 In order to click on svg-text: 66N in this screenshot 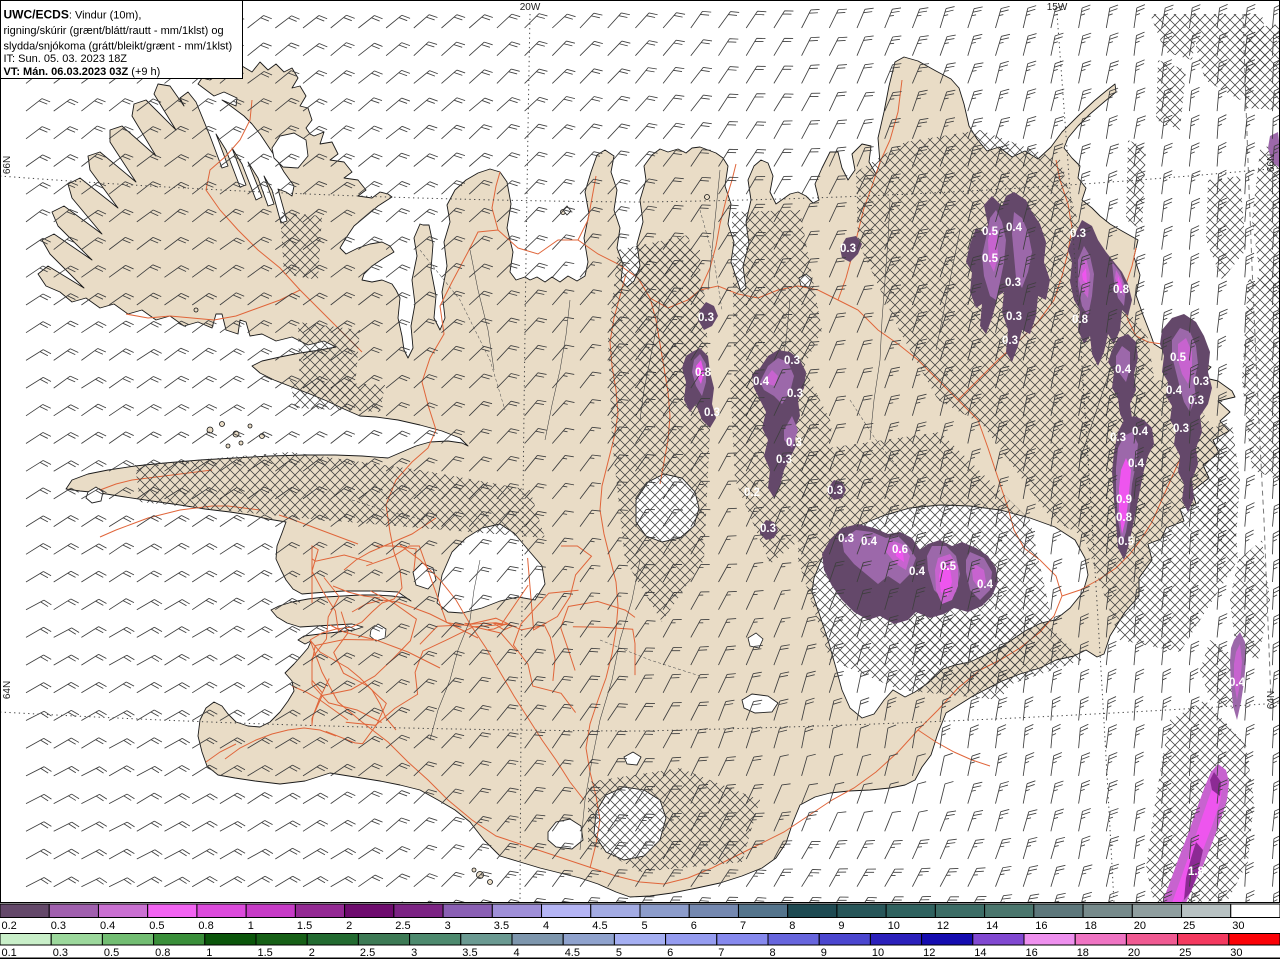, I will do `click(1271, 163)`.